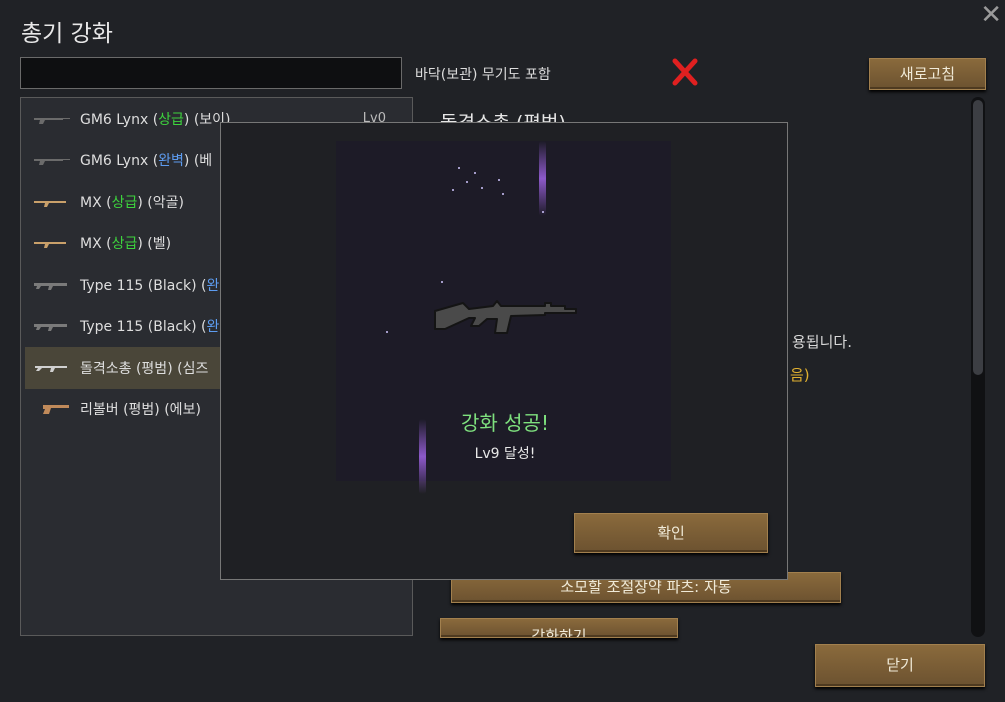 The image size is (1005, 702). I want to click on search-input, so click(211, 73).